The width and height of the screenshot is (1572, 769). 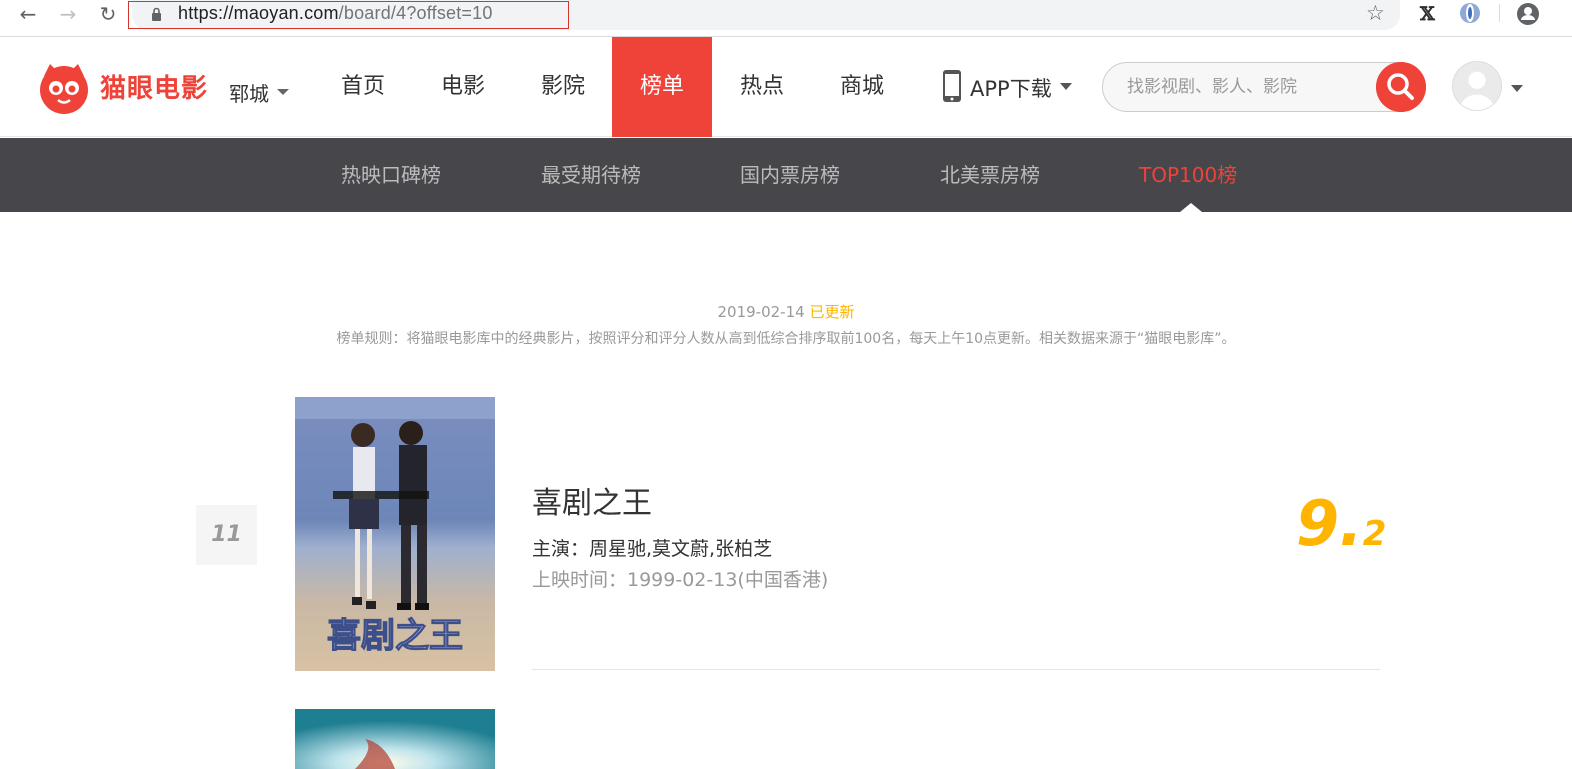 I want to click on toolbar-divider, so click(x=1499, y=13).